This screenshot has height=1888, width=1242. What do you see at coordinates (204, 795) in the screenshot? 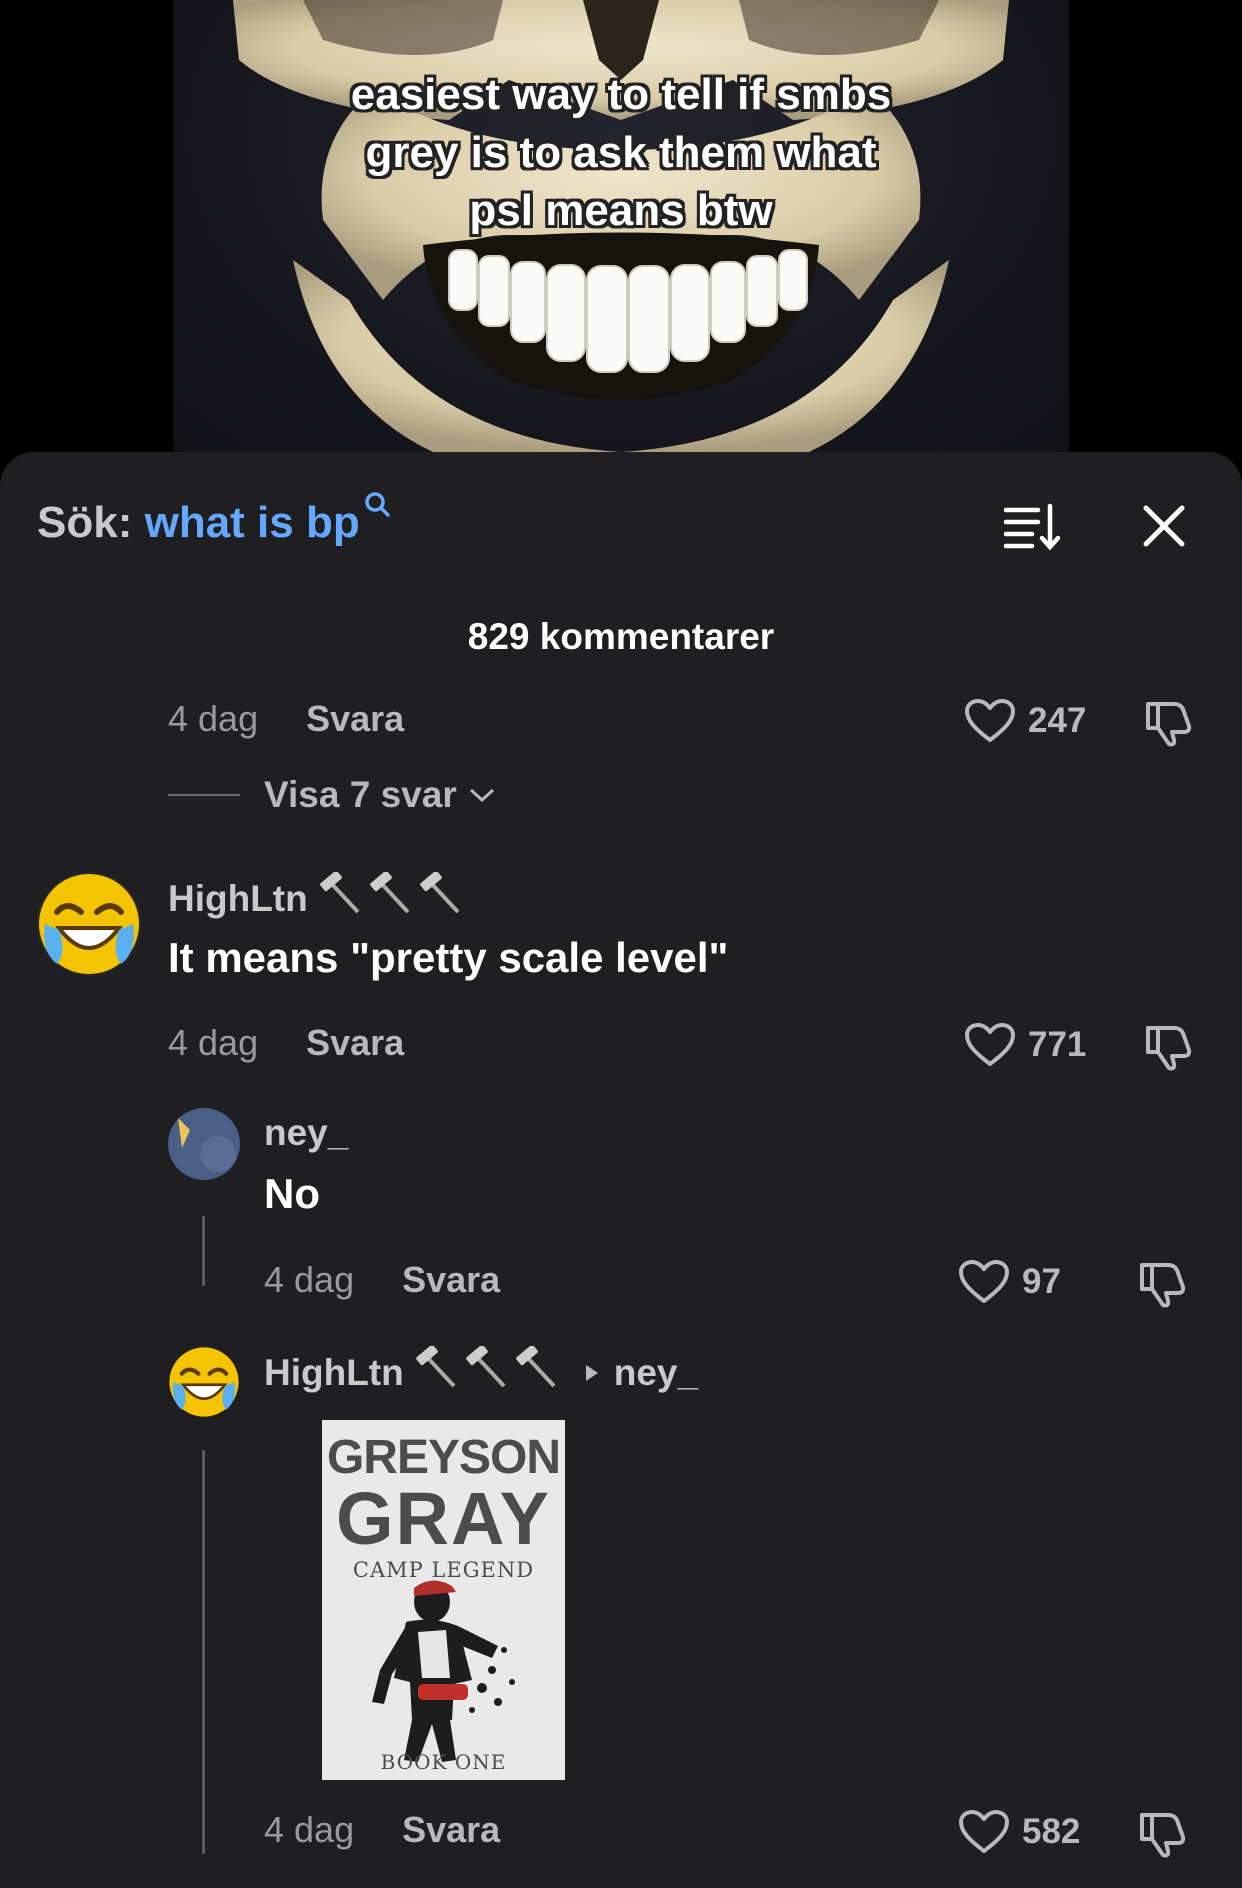
I see `divider` at bounding box center [204, 795].